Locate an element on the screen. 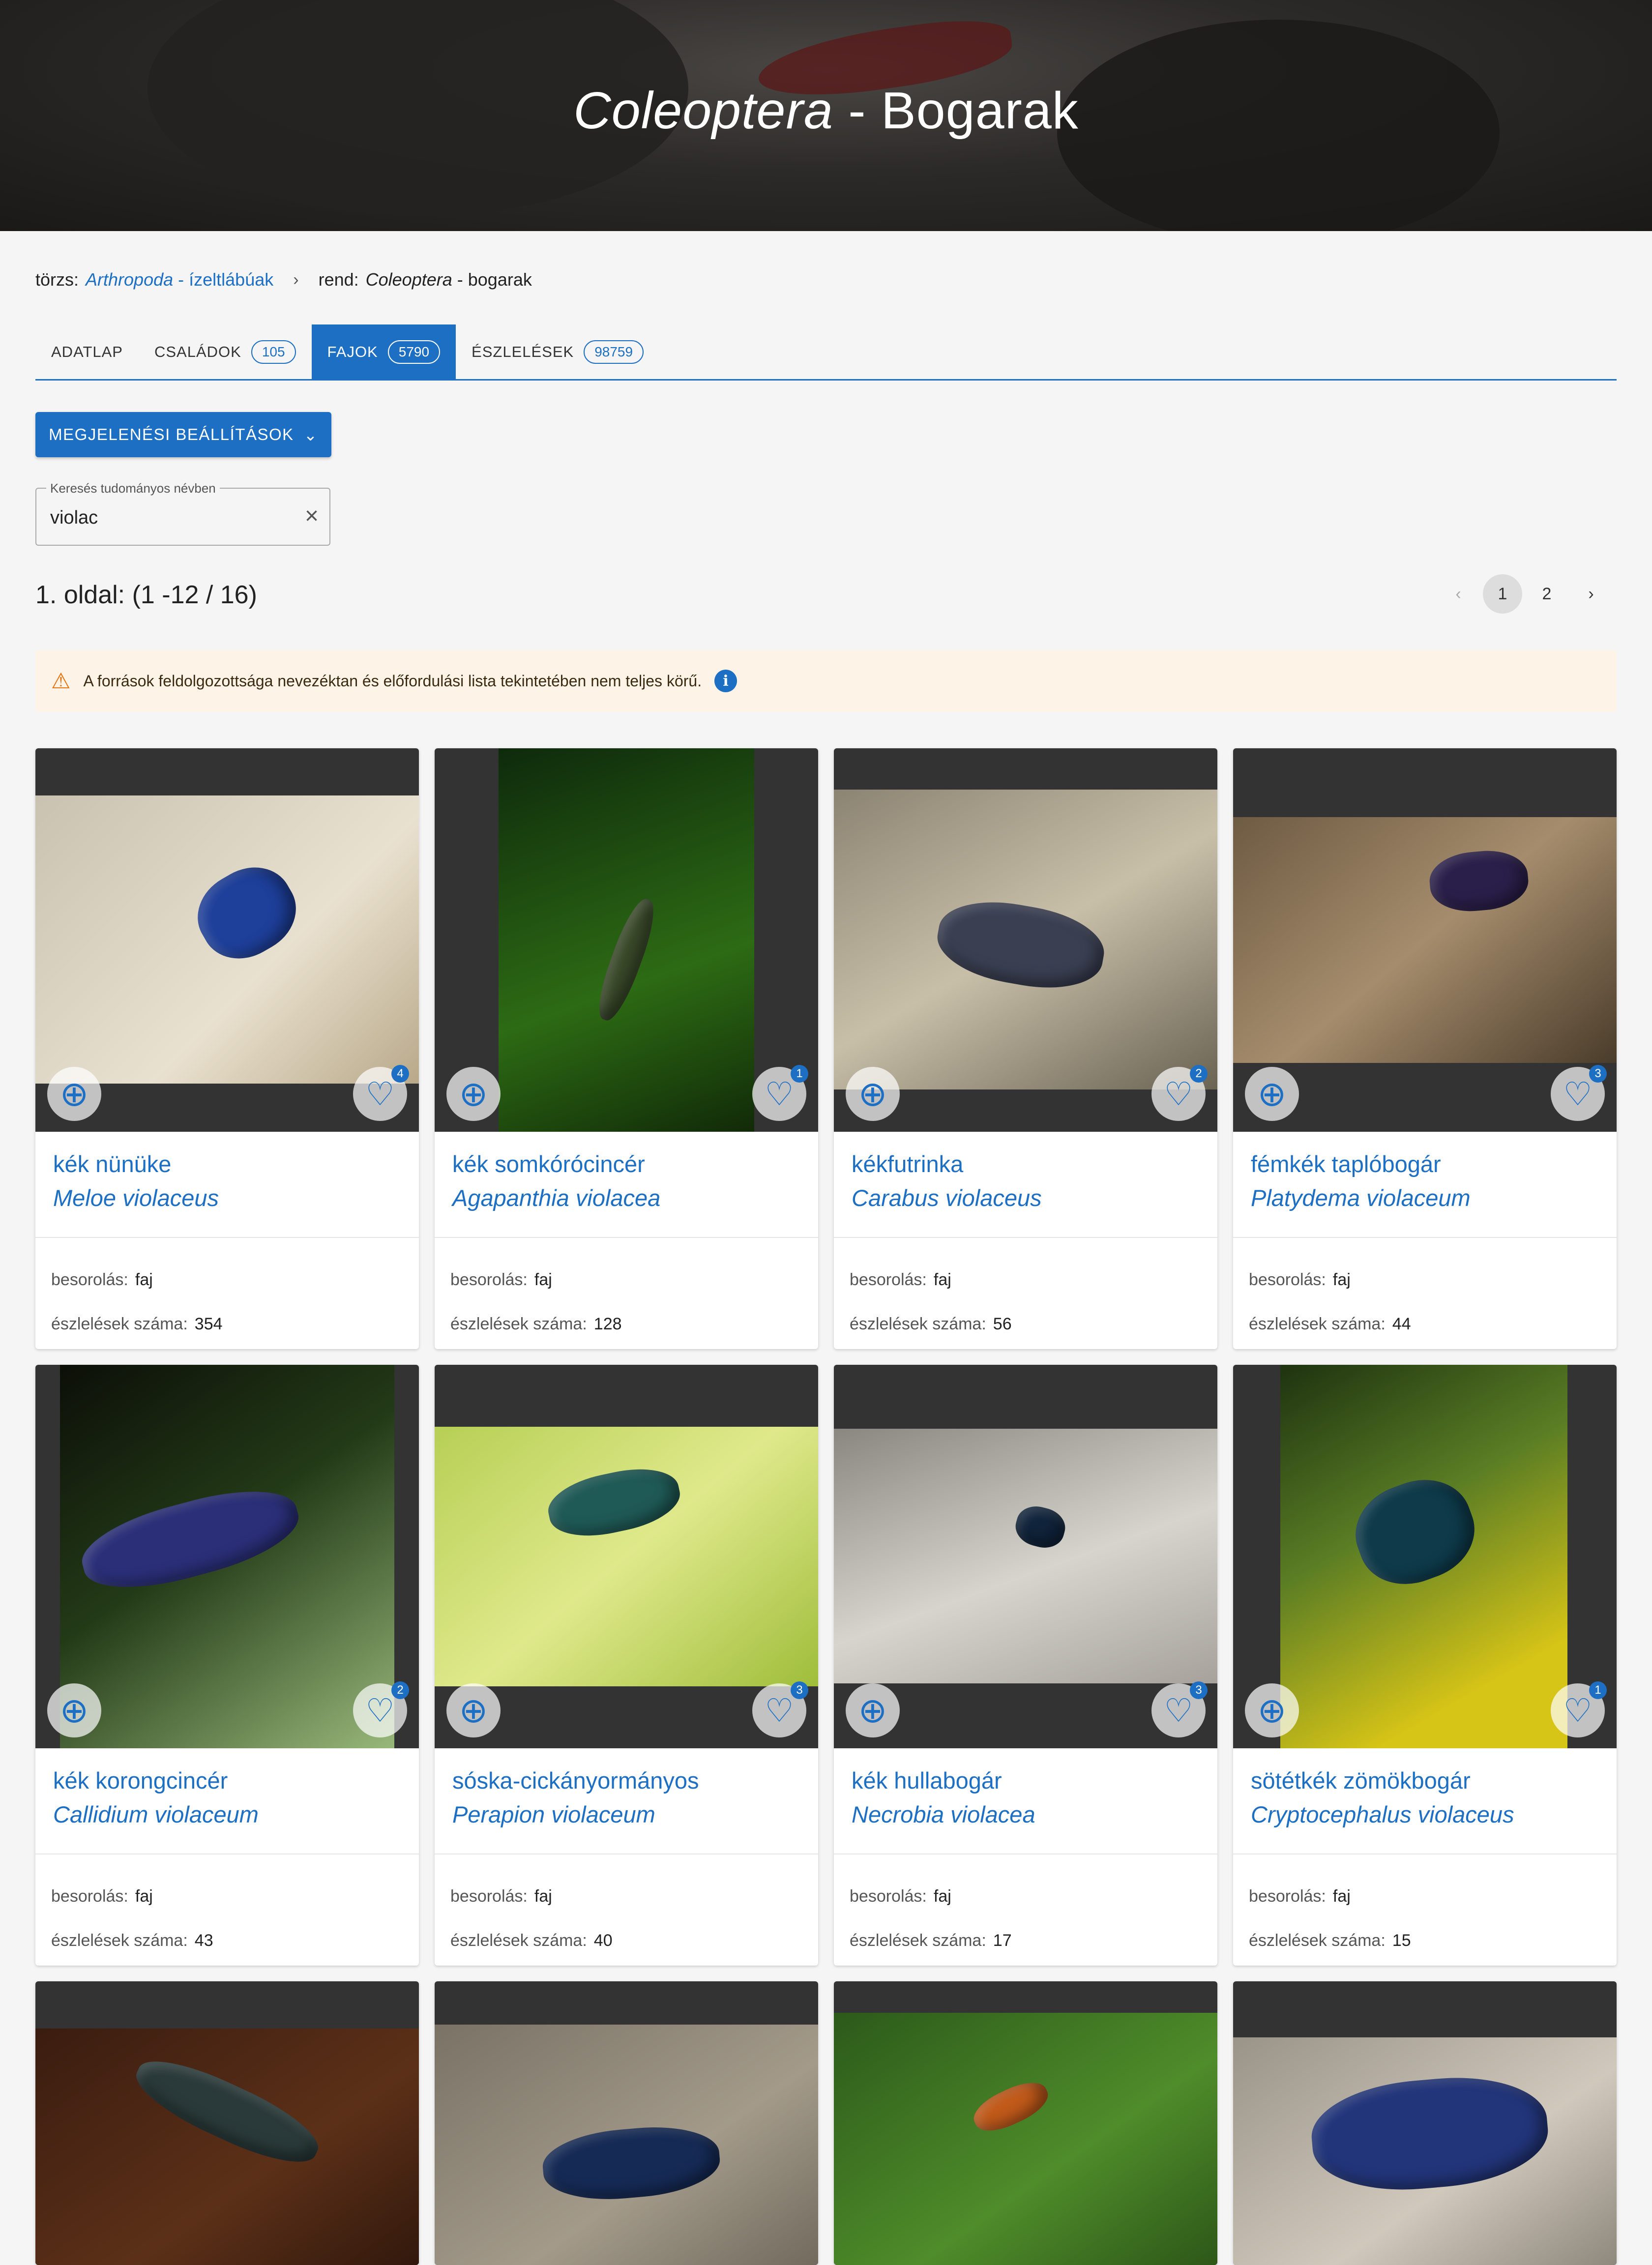  breadcrumb-order-label: rend: is located at coordinates (338, 279).